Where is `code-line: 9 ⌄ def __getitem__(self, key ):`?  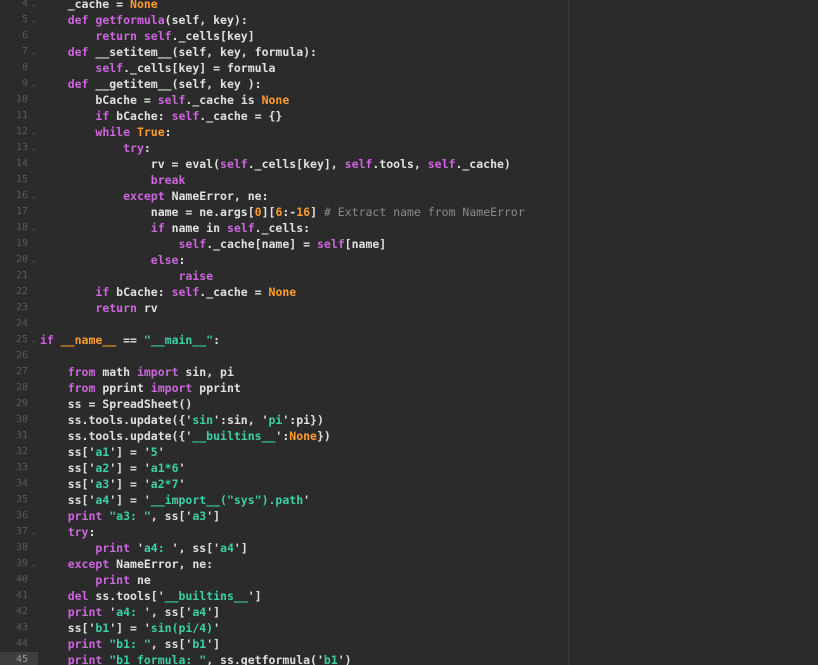 code-line: 9 ⌄ def __getitem__(self, key ): is located at coordinates (409, 84).